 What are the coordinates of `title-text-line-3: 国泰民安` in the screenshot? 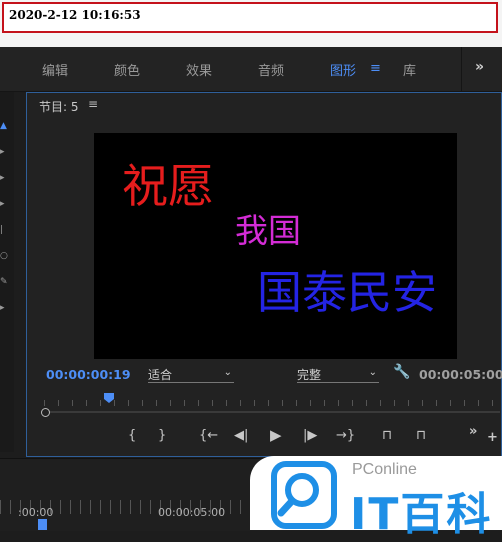 It's located at (347, 288).